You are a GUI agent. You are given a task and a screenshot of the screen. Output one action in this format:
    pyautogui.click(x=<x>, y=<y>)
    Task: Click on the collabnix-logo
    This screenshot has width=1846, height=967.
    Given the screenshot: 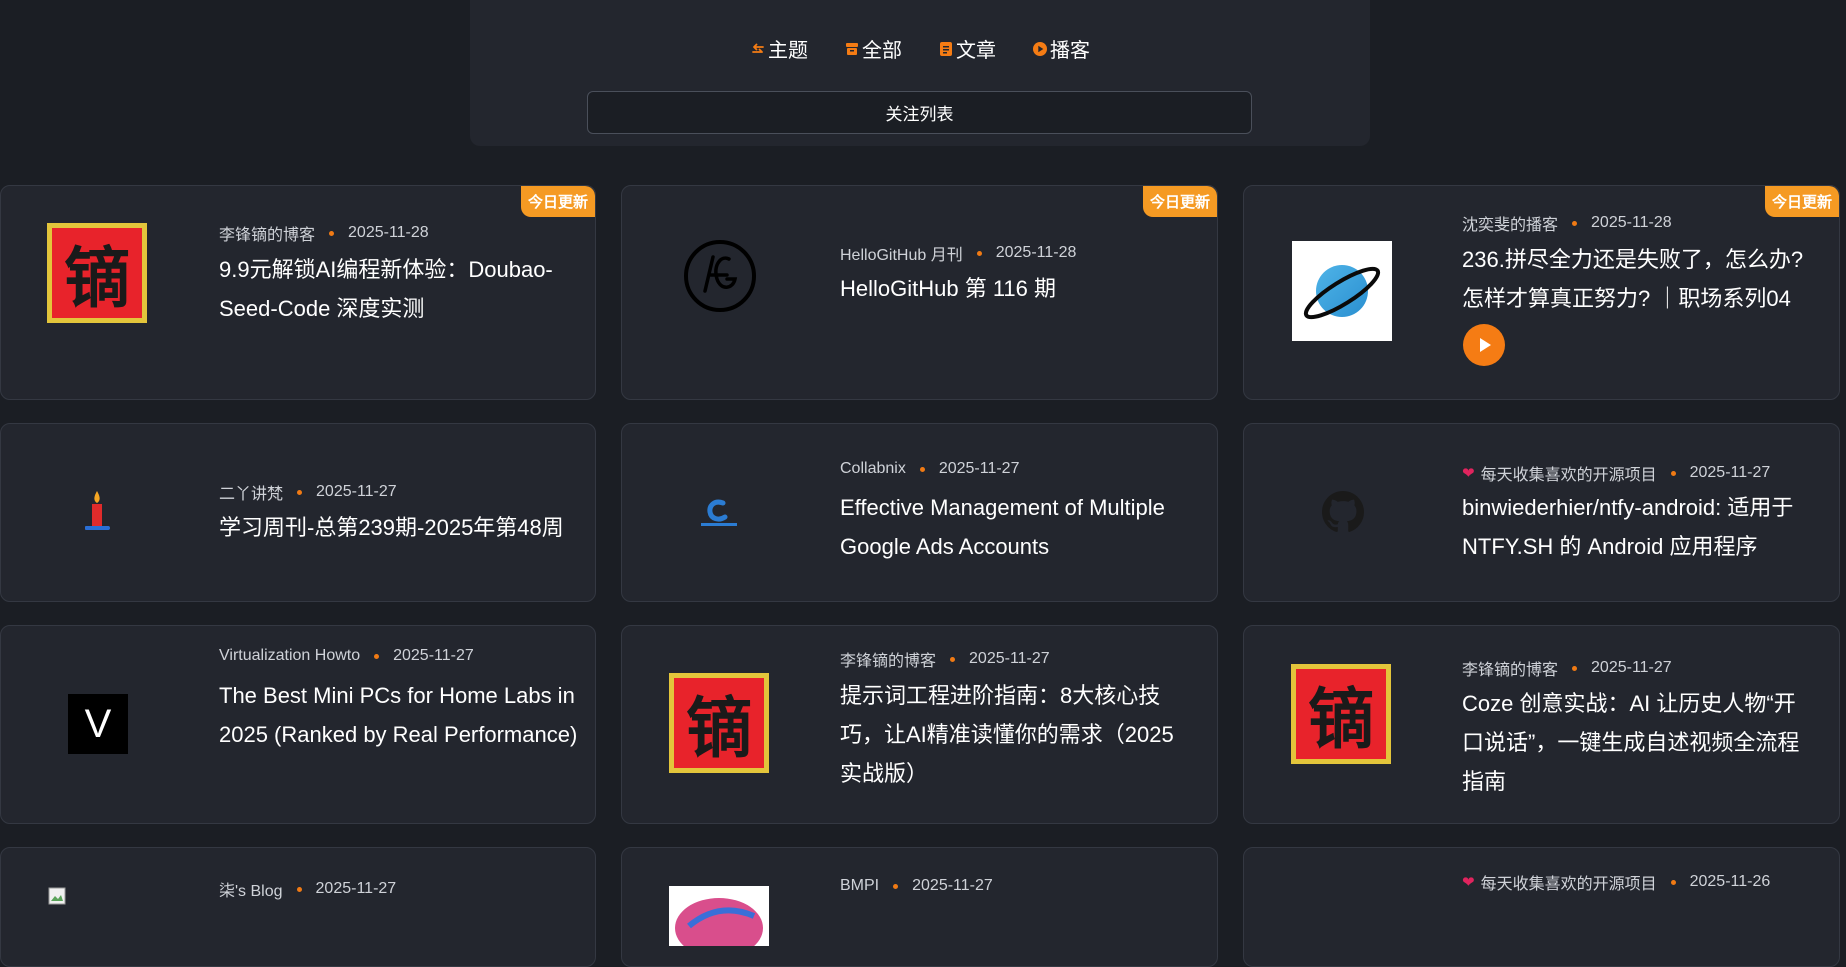 What is the action you would take?
    pyautogui.click(x=719, y=513)
    